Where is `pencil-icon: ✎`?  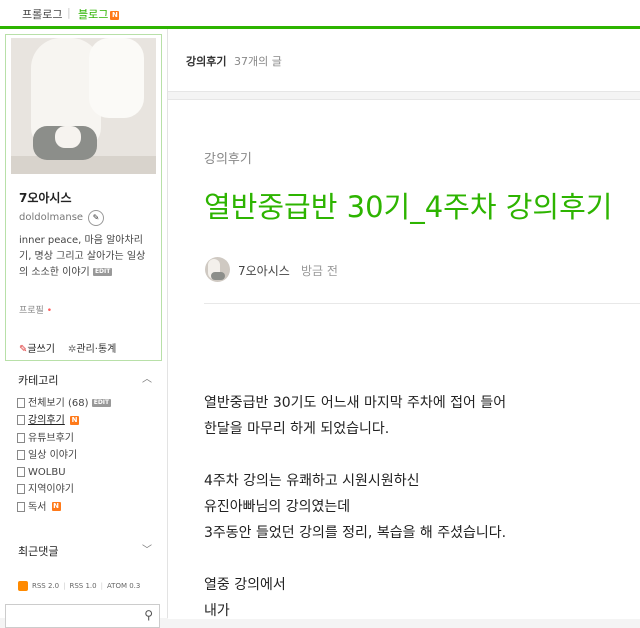 pencil-icon: ✎ is located at coordinates (96, 218).